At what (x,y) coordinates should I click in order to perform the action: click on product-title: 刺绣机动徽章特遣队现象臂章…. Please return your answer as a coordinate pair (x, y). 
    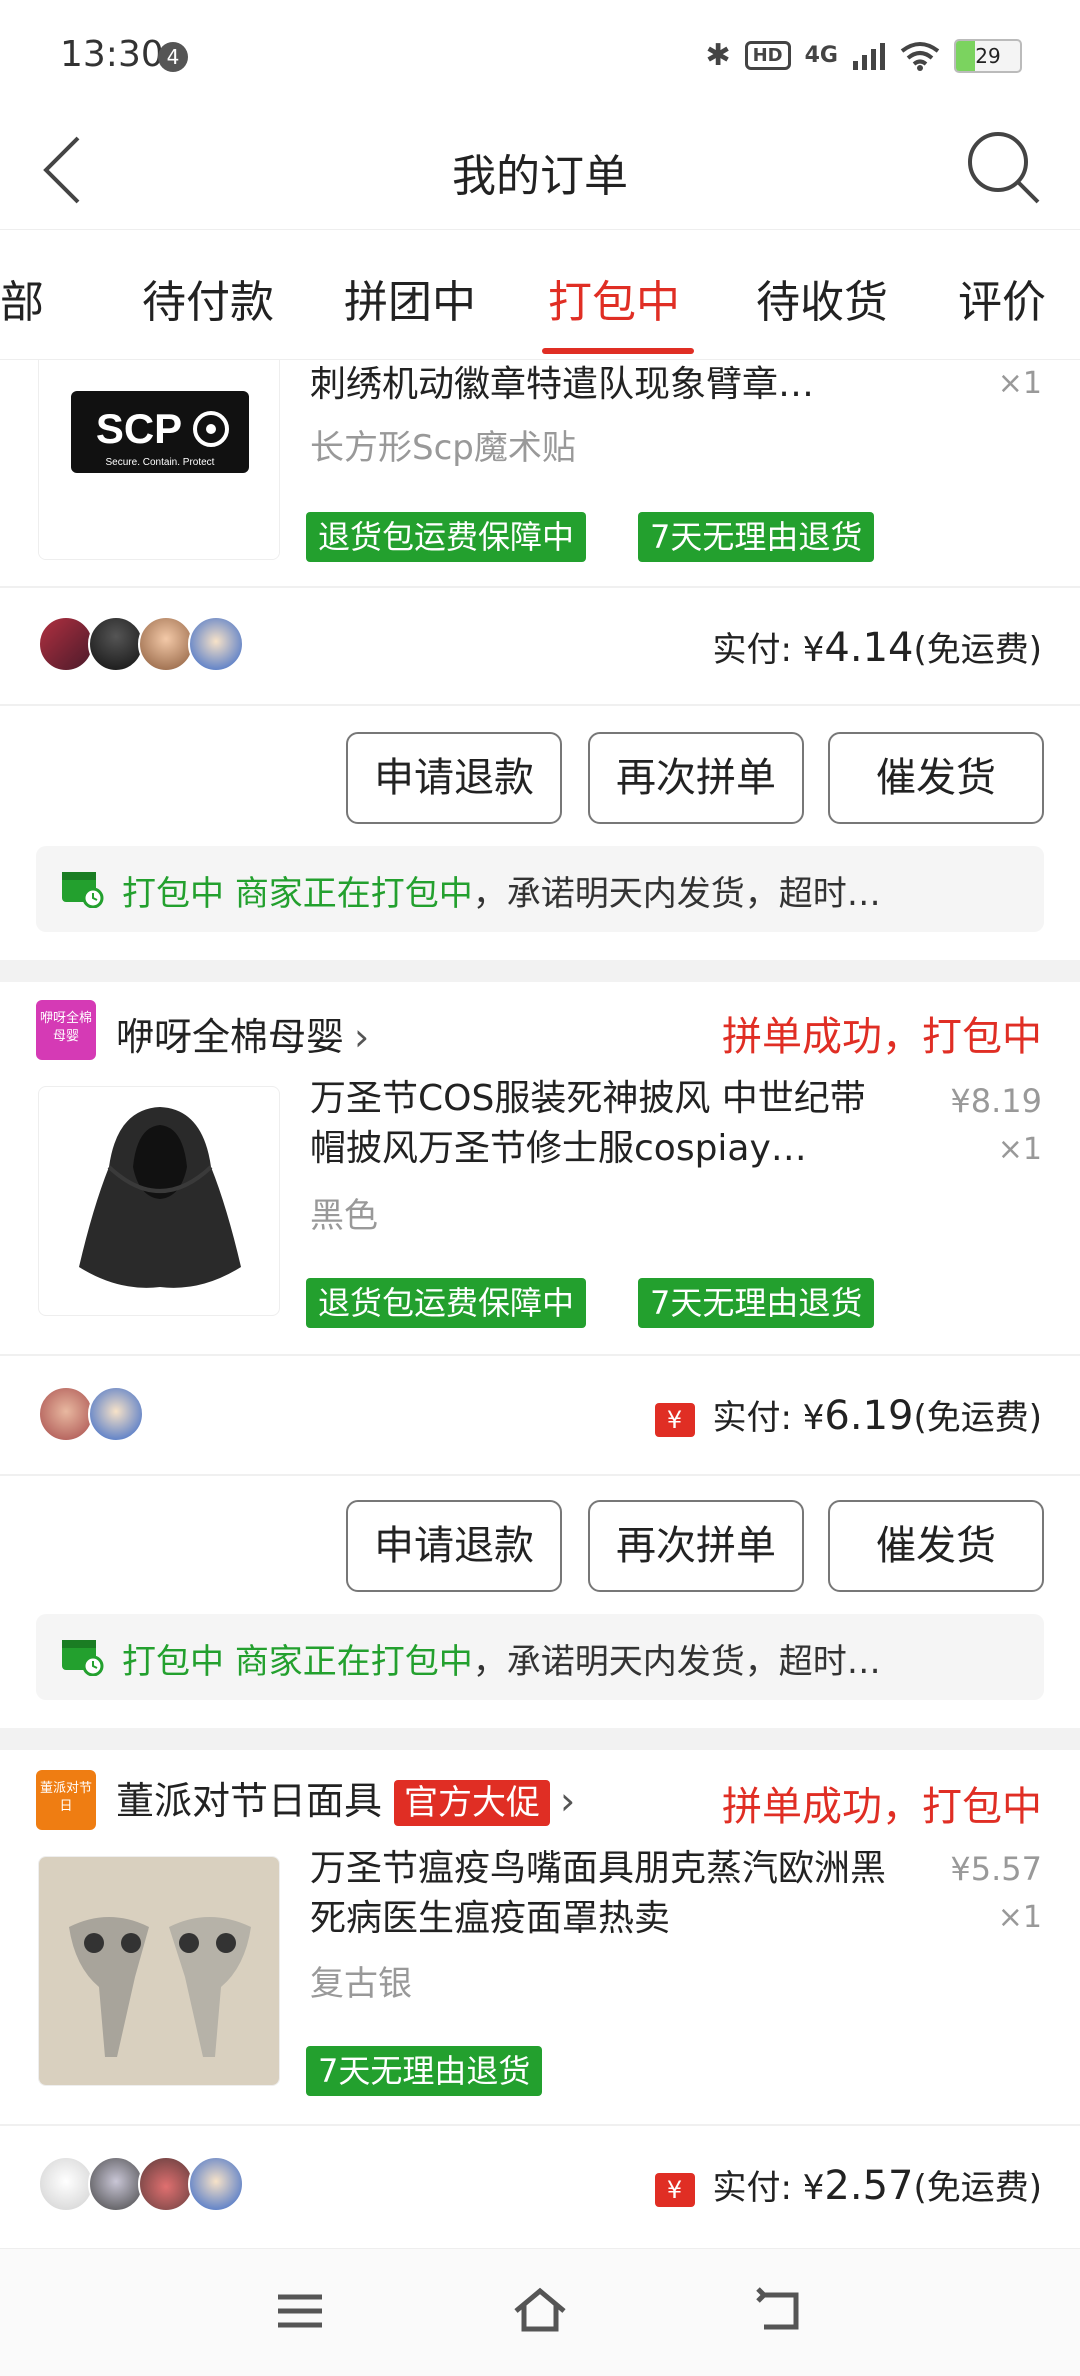
    Looking at the image, I should click on (605, 385).